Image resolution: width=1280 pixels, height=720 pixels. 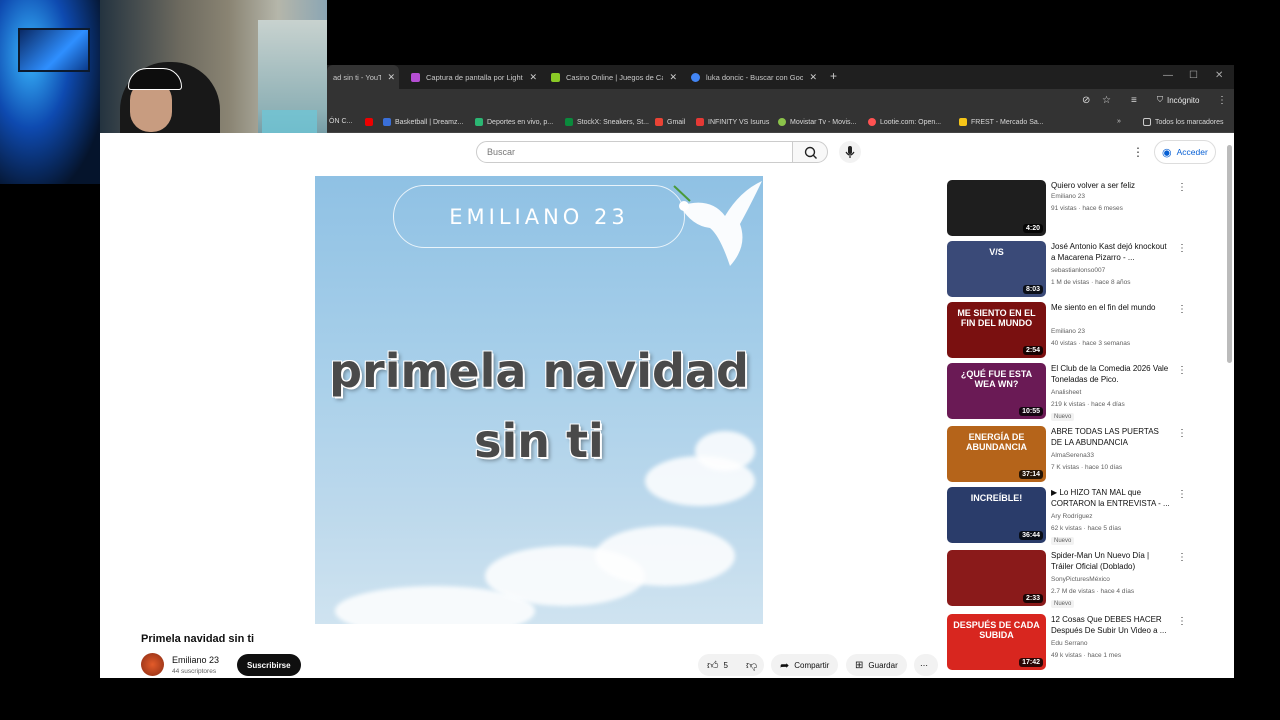 I want to click on bookmark-item: Gmail, so click(x=670, y=122).